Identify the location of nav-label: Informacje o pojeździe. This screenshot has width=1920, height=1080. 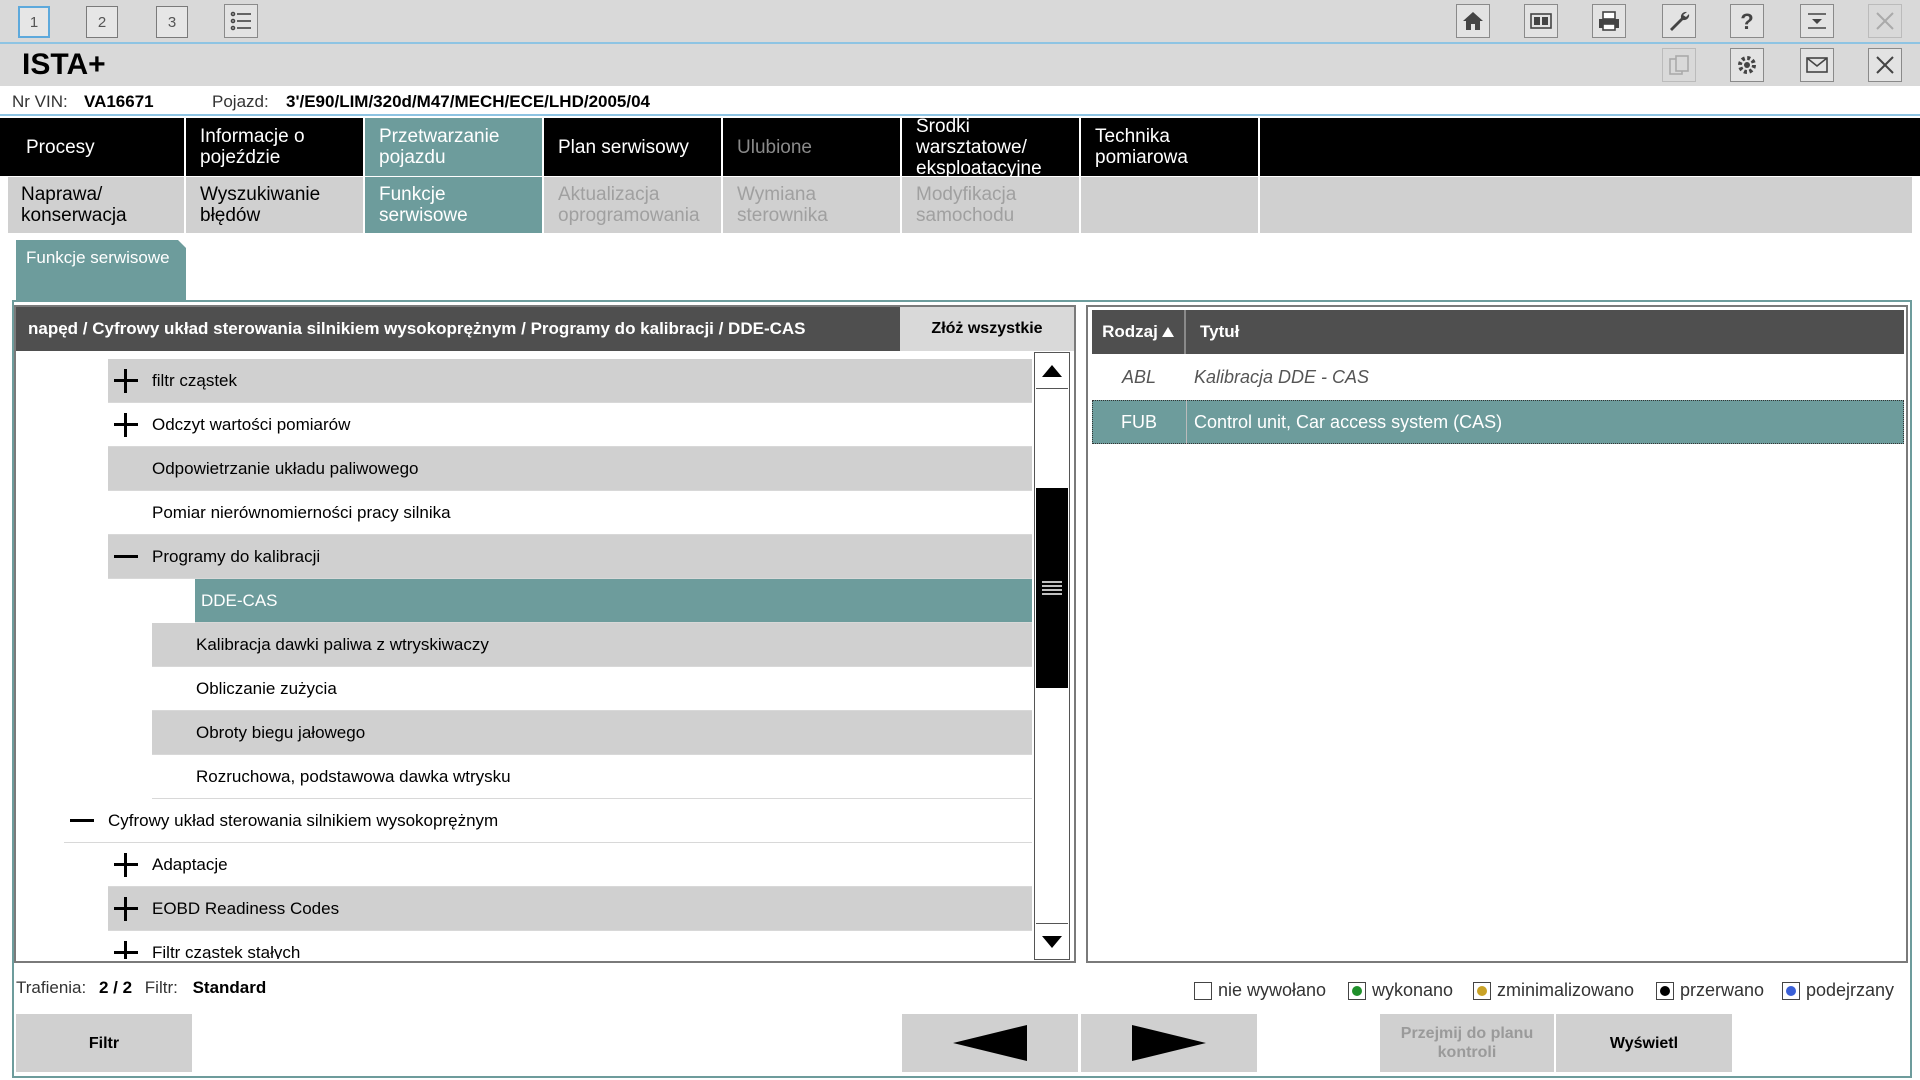
(252, 147).